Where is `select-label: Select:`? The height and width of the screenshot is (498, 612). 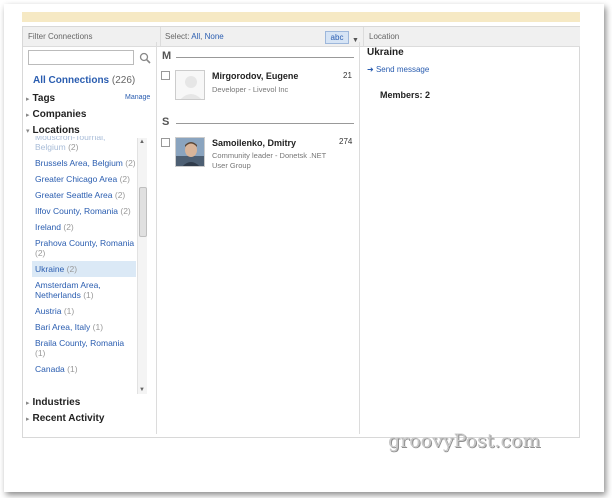
select-label: Select: is located at coordinates (177, 36).